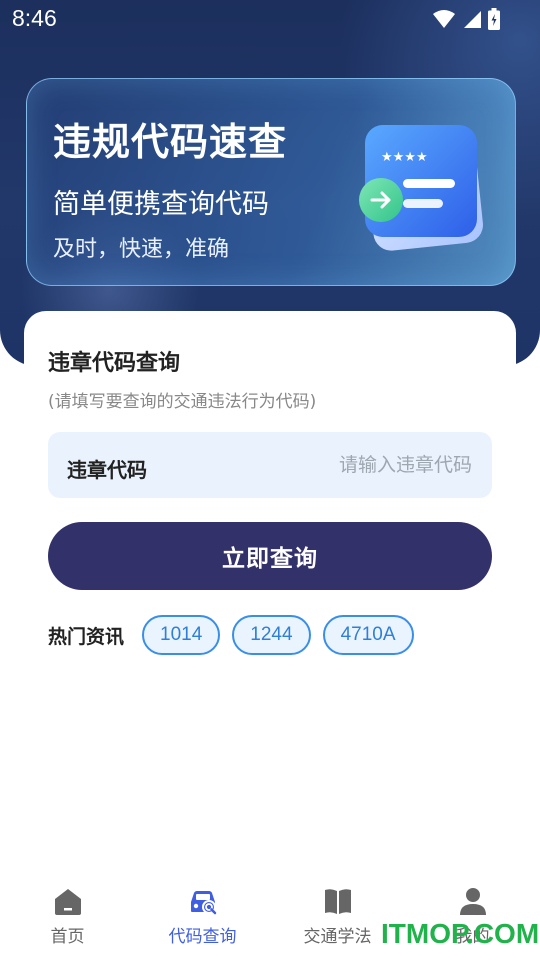 This screenshot has height=960, width=540. What do you see at coordinates (368, 635) in the screenshot?
I see `hot-tag: 4710A` at bounding box center [368, 635].